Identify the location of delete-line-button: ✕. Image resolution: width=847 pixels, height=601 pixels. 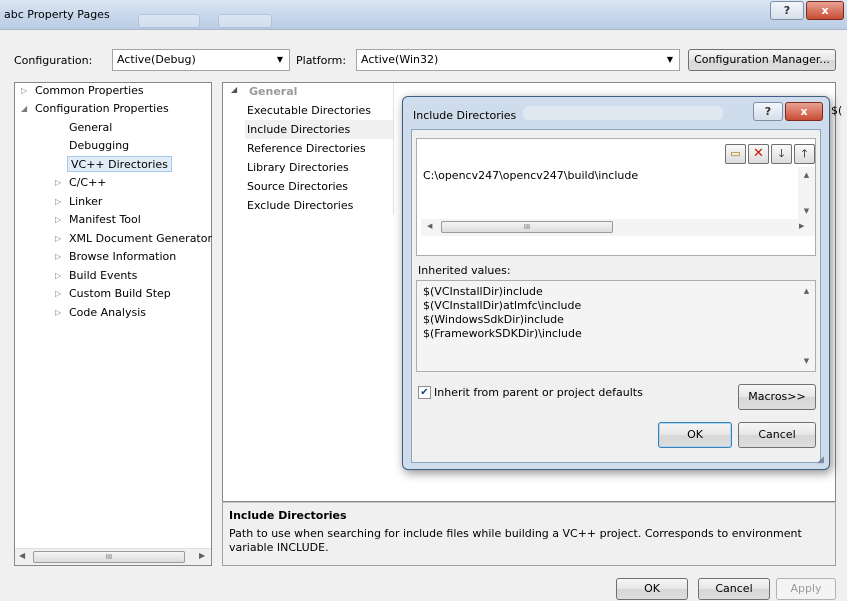
(758, 154).